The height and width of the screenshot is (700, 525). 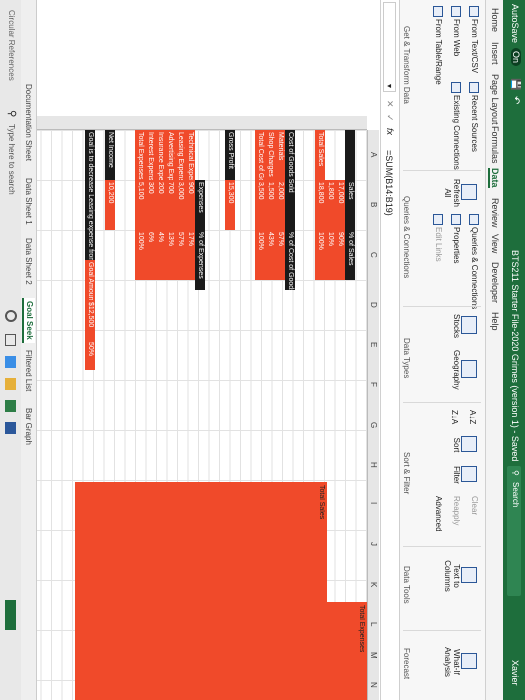 I want to click on expenses-header: Expenses, so click(x=200, y=205).